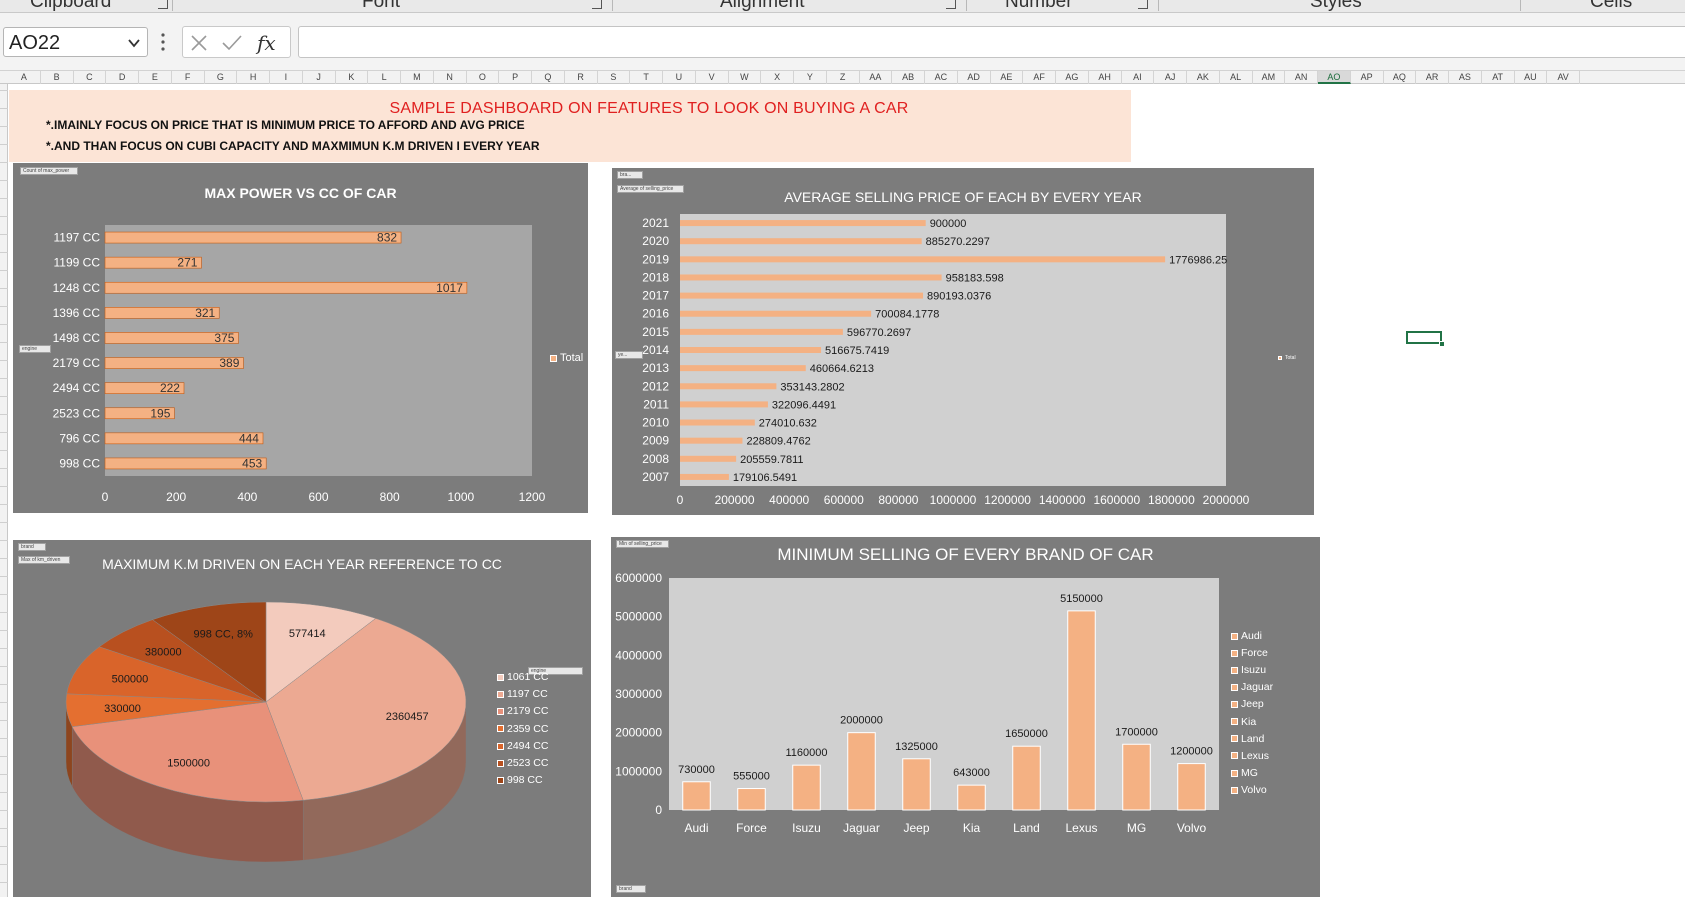 This screenshot has height=897, width=1685. What do you see at coordinates (1465, 77) in the screenshot?
I see `column-header-as: AS` at bounding box center [1465, 77].